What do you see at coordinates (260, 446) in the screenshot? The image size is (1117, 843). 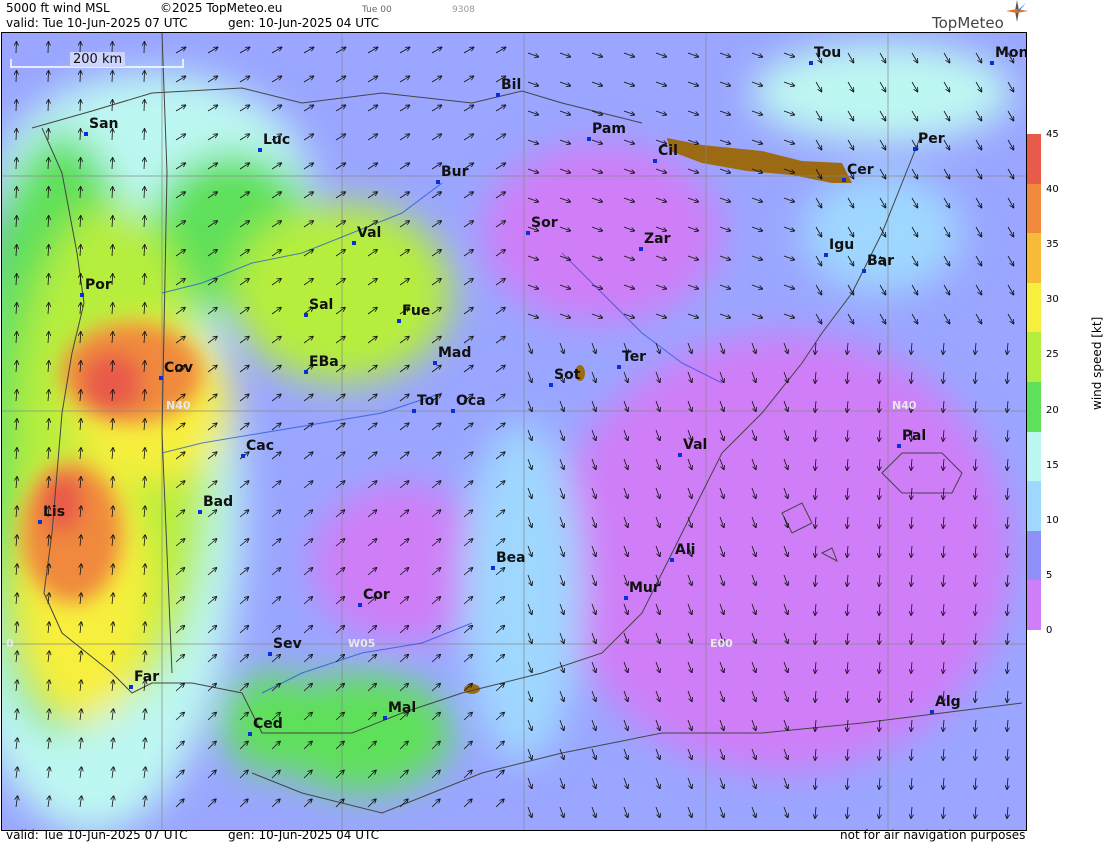 I see `city-label: Cac` at bounding box center [260, 446].